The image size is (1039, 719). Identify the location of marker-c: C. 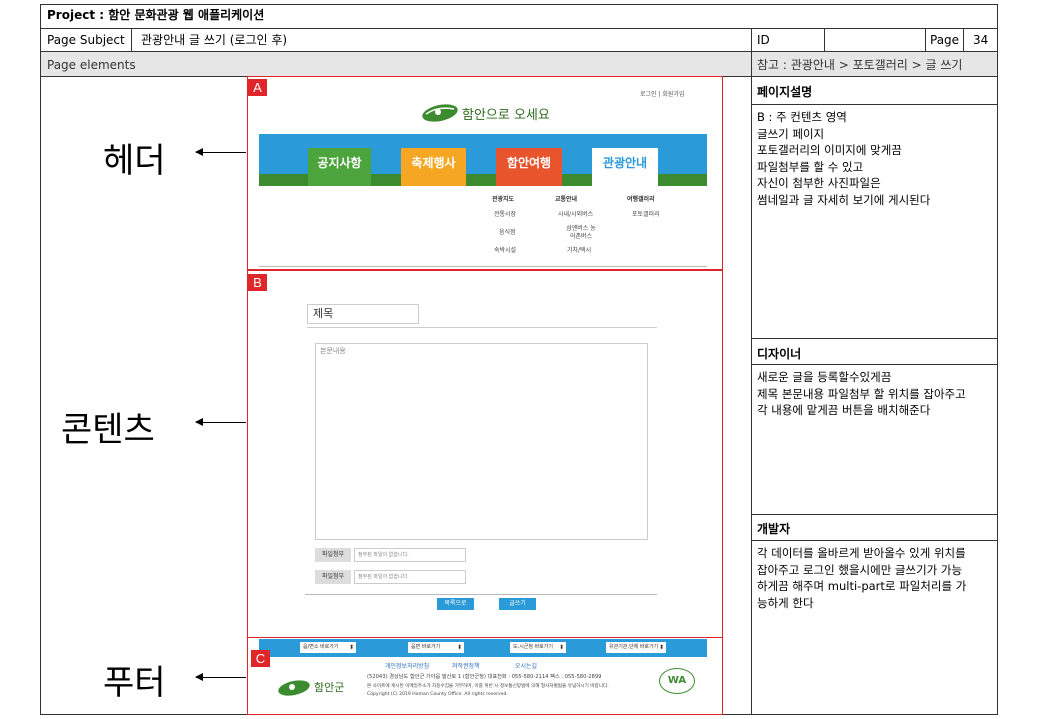
(260, 658).